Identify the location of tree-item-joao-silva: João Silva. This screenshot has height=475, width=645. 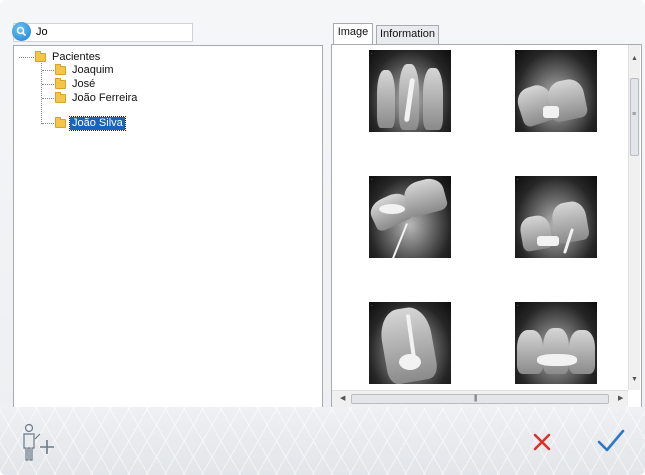
(90, 123).